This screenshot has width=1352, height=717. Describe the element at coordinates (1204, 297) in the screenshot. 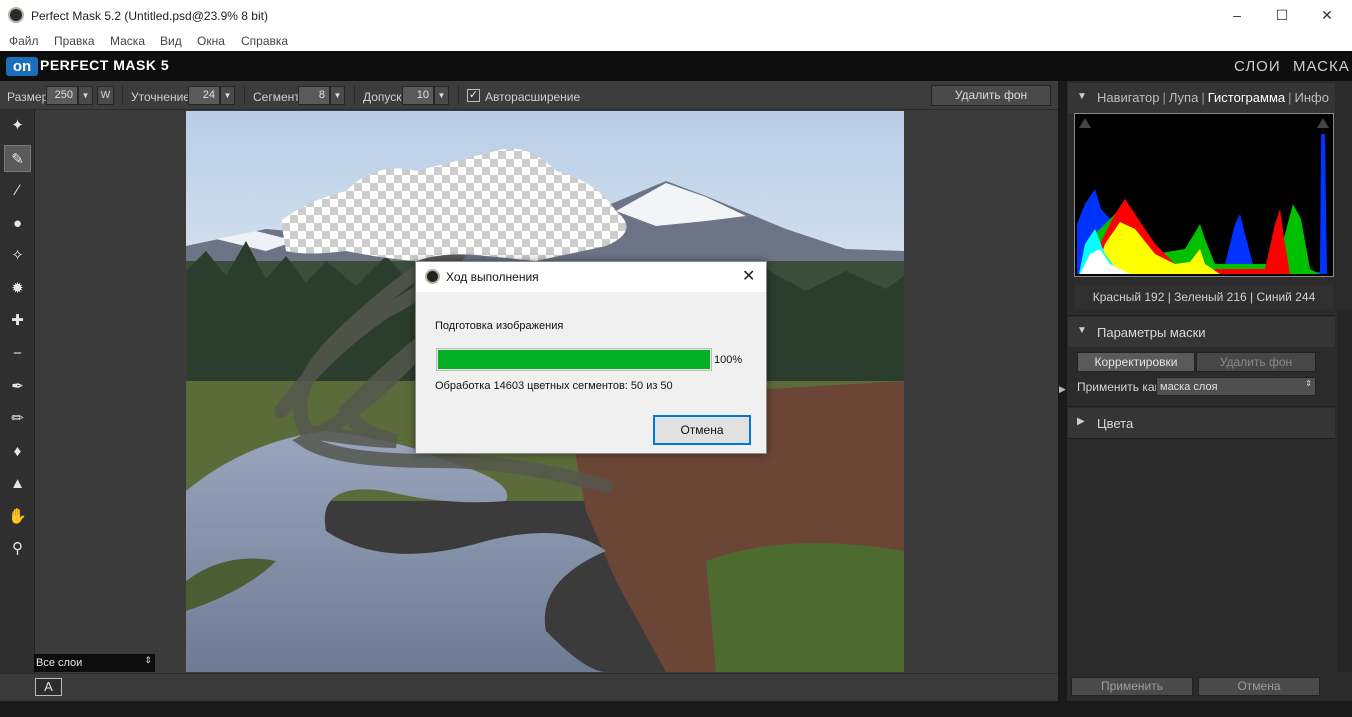

I see `histogram-readout: Красный 192 | Зеленый 216 | Синий 244` at that location.